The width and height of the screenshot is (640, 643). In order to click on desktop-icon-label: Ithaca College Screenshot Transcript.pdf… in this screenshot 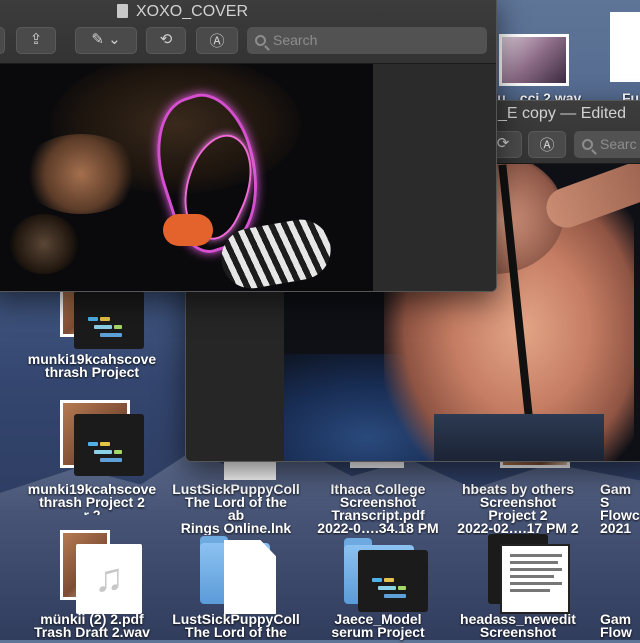, I will do `click(378, 509)`.